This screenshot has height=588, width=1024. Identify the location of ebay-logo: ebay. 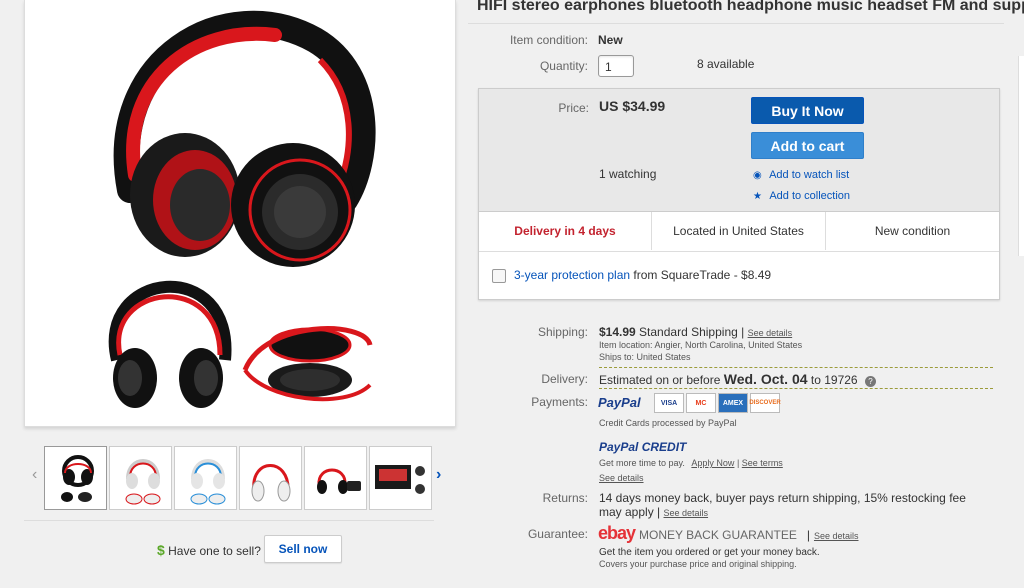
(617, 533).